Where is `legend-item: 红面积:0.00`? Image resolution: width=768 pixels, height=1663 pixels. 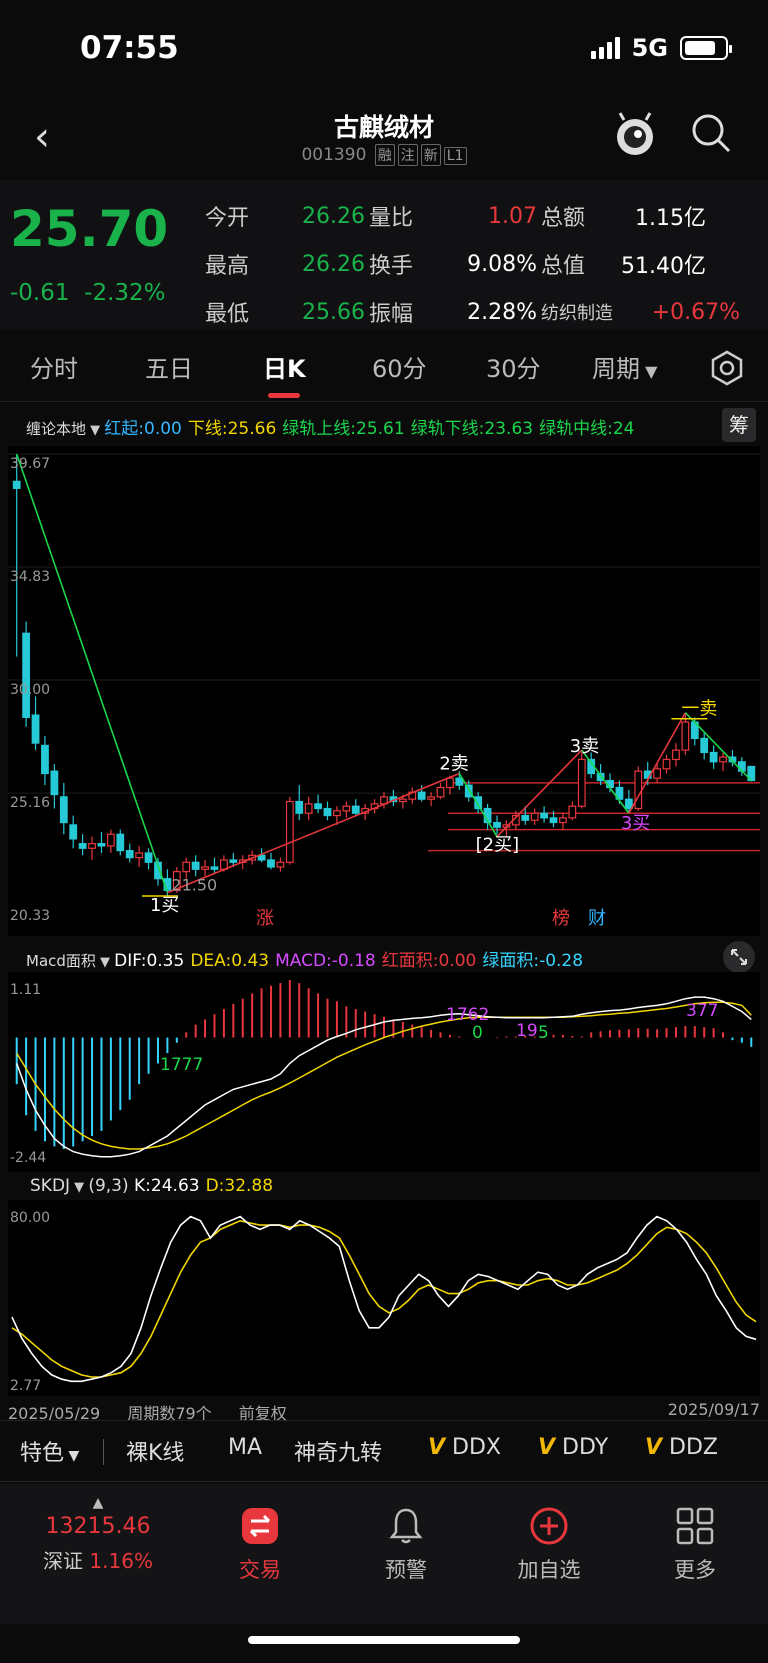
legend-item: 红面积:0.00 is located at coordinates (429, 961).